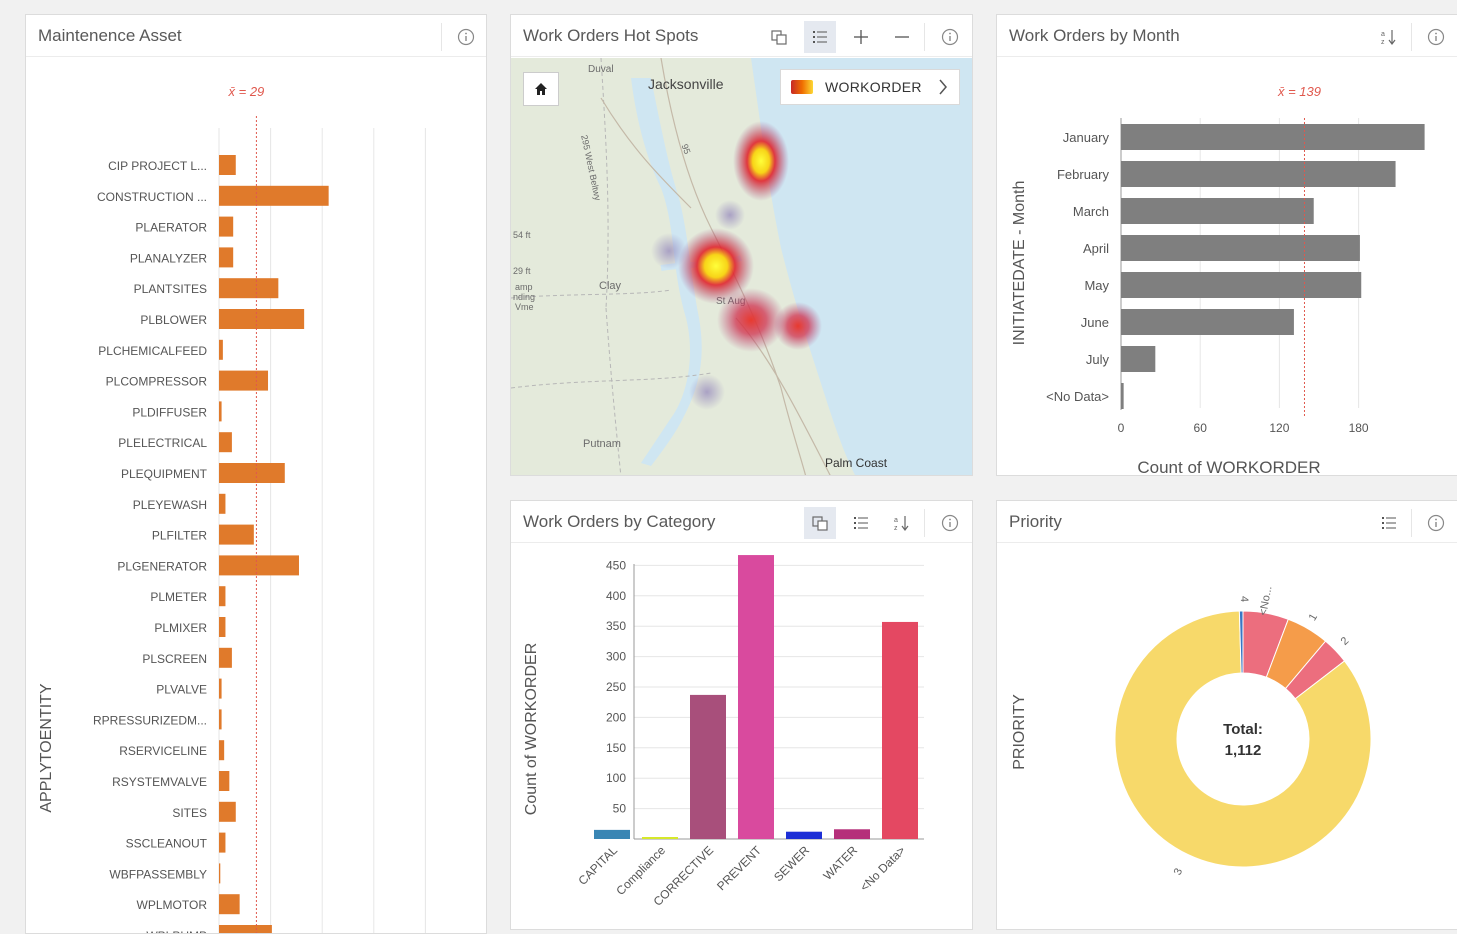  Describe the element at coordinates (1299, 91) in the screenshot. I see `mean-label: x̄ = 139` at that location.